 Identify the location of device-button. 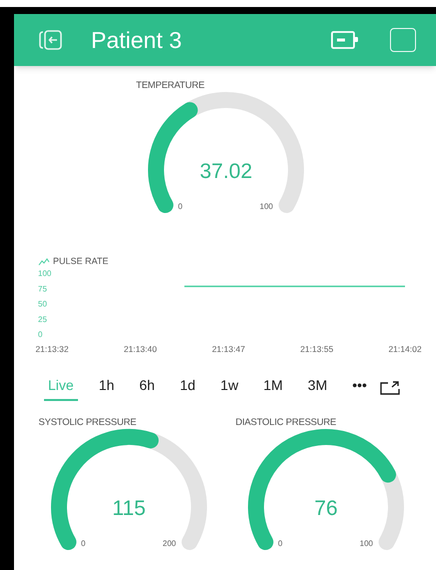
(345, 40).